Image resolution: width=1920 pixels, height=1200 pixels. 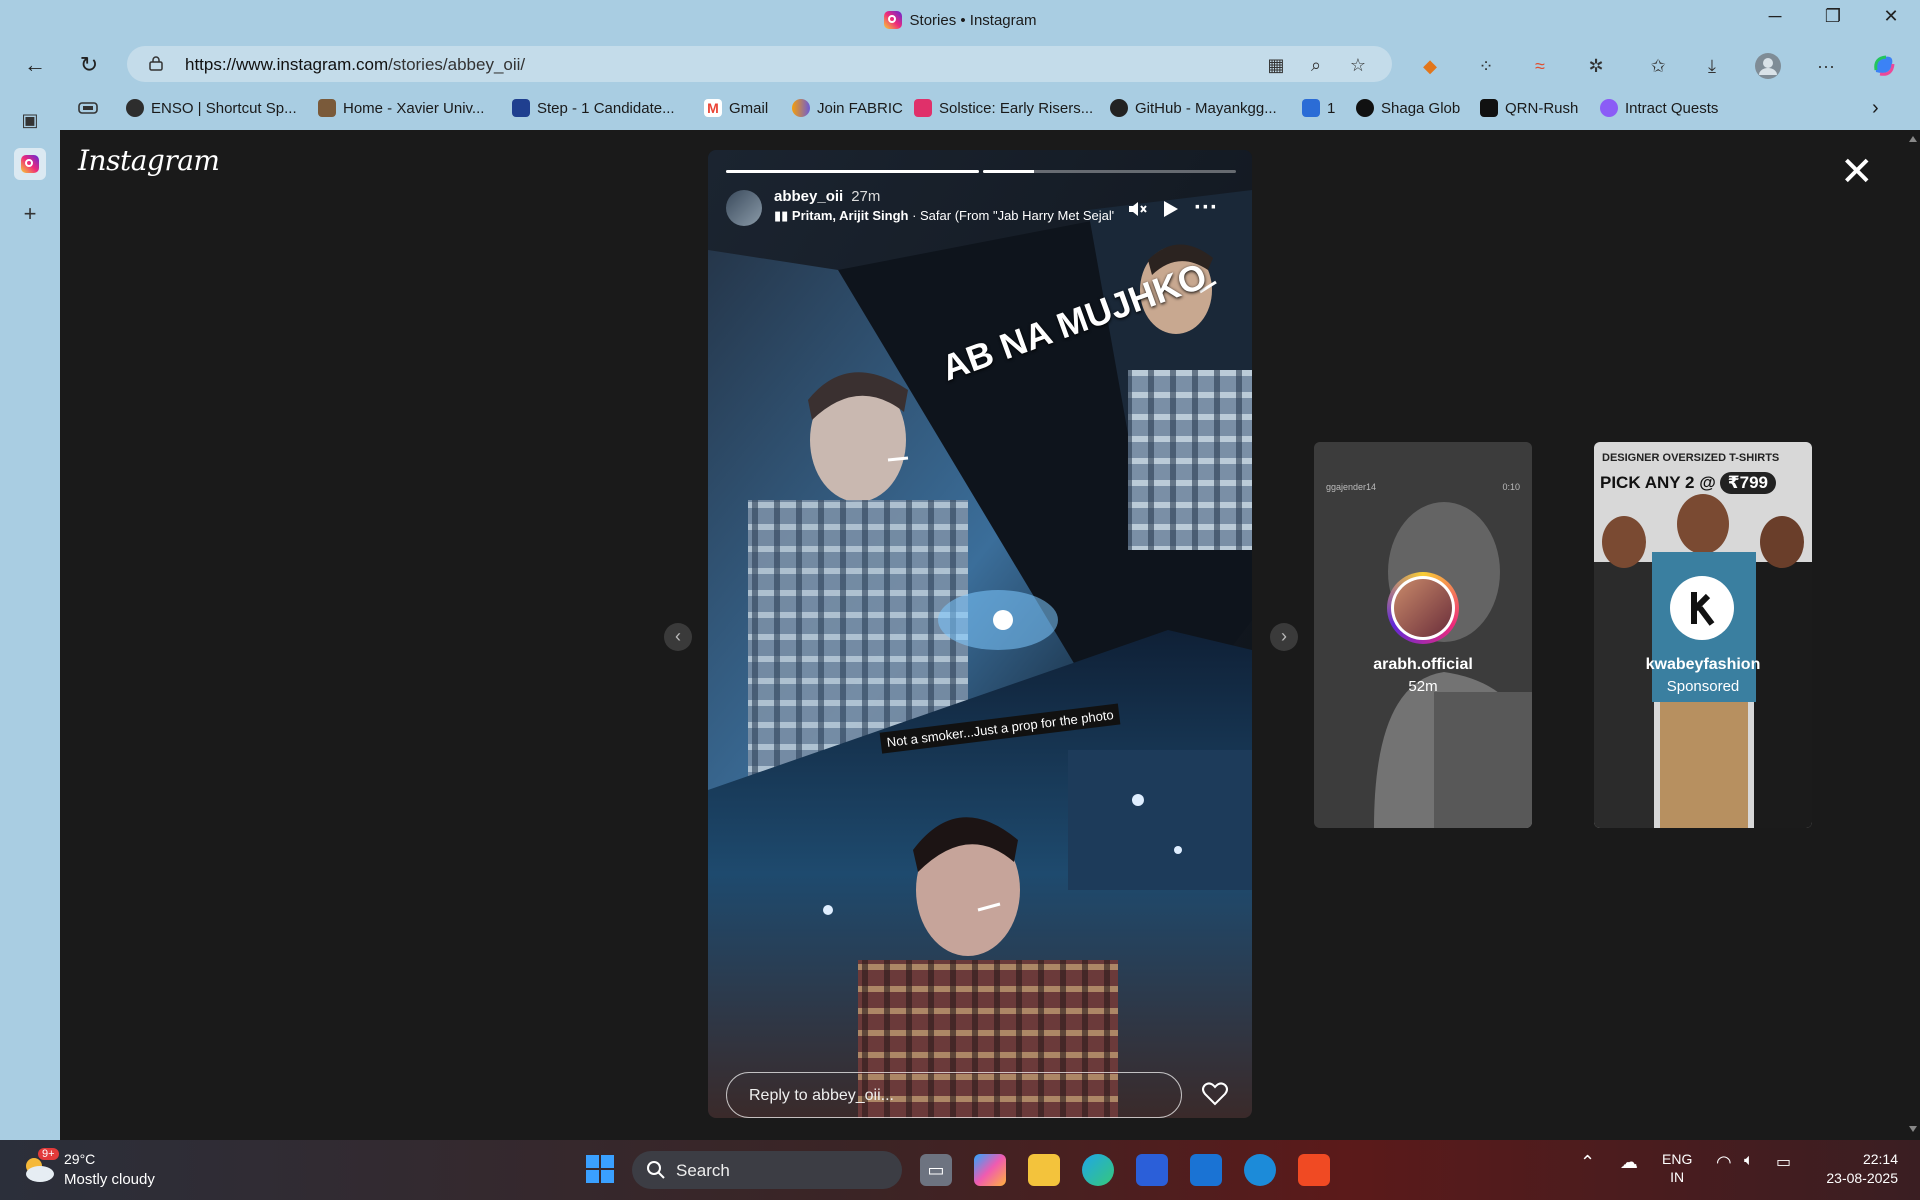 What do you see at coordinates (1658, 482) in the screenshot?
I see `ad-offer-text: PICK ANY 2 @` at bounding box center [1658, 482].